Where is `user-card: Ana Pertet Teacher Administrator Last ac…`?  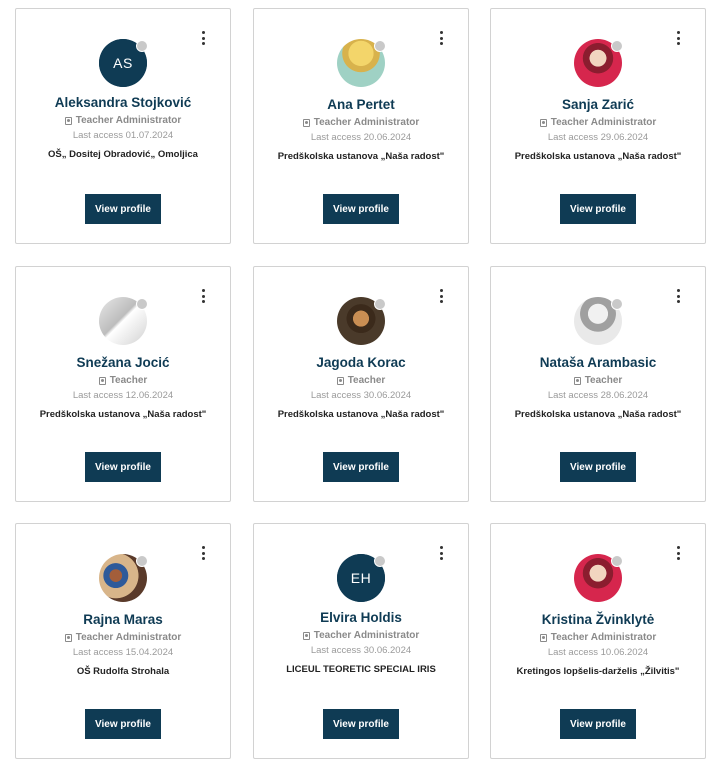 user-card: Ana Pertet Teacher Administrator Last ac… is located at coordinates (361, 126).